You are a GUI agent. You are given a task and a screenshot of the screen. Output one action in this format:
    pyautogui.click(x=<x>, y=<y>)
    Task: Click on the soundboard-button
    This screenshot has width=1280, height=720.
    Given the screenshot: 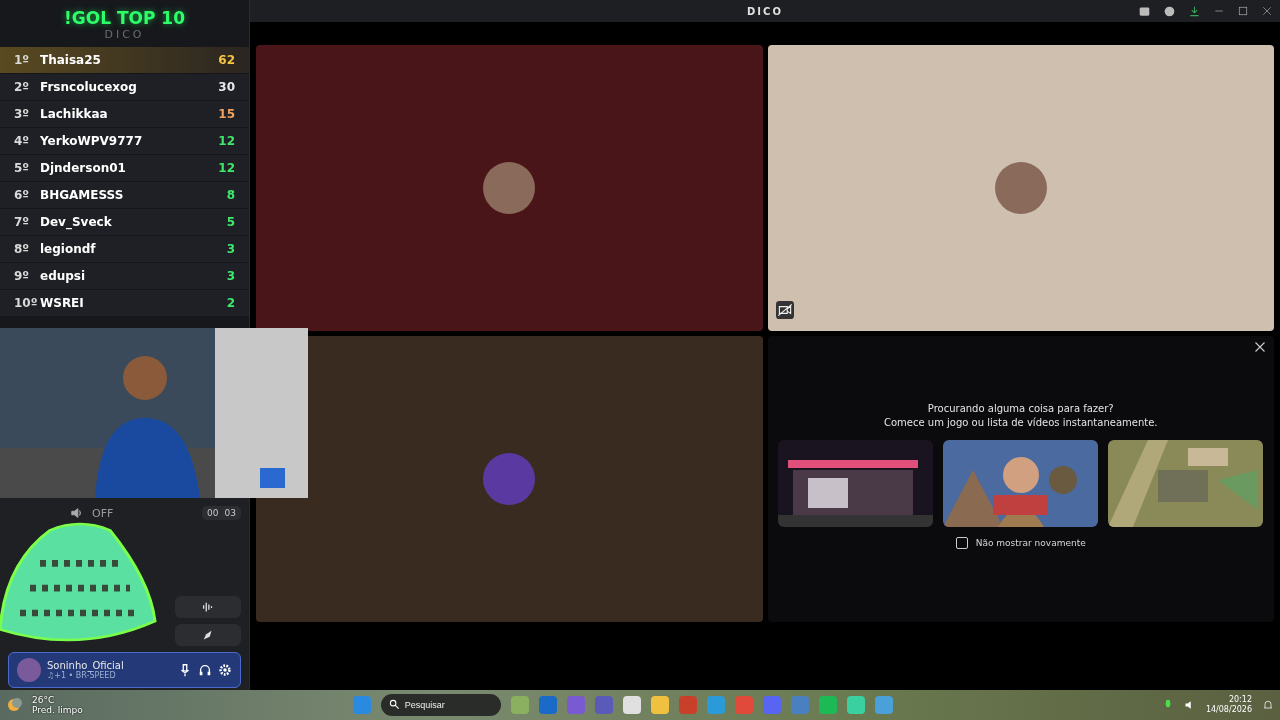 What is the action you would take?
    pyautogui.click(x=208, y=607)
    